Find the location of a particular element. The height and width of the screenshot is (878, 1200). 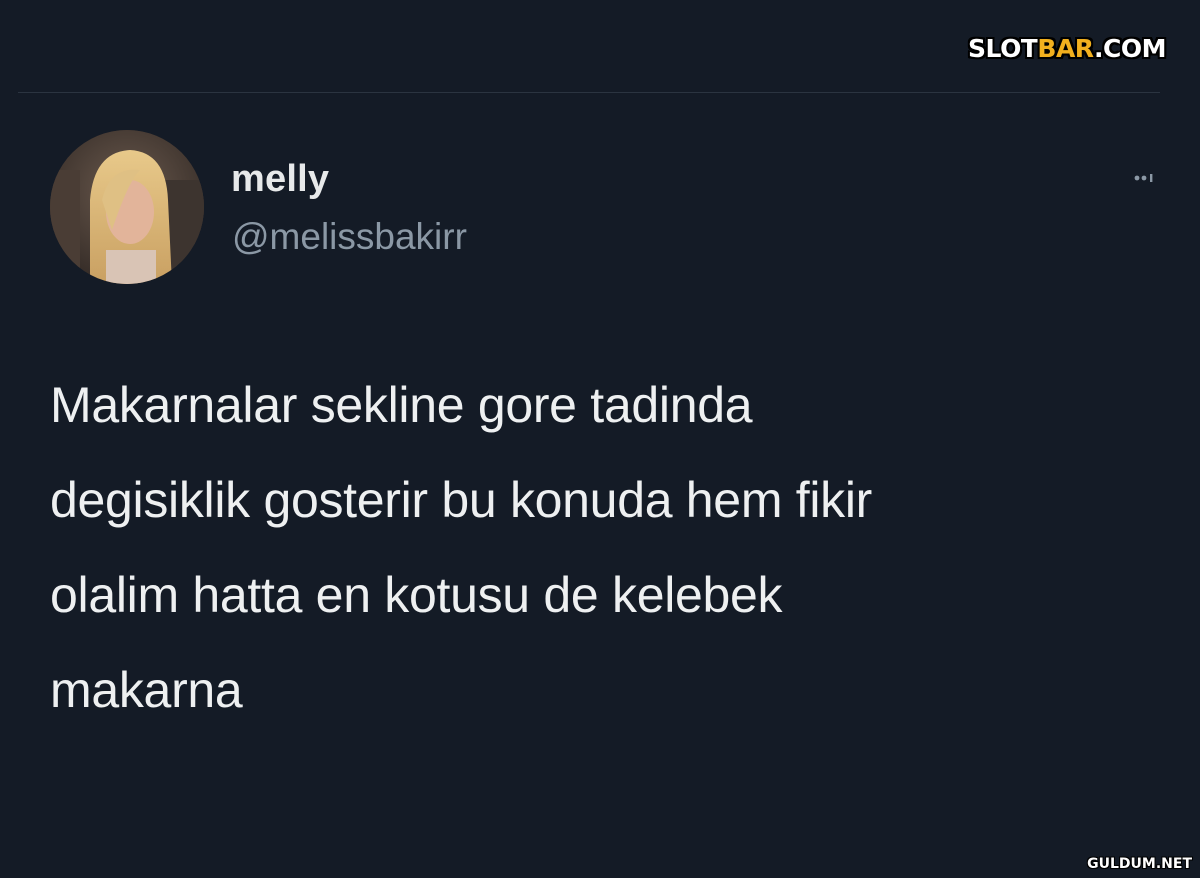

more-options-icon is located at coordinates (1143, 178).